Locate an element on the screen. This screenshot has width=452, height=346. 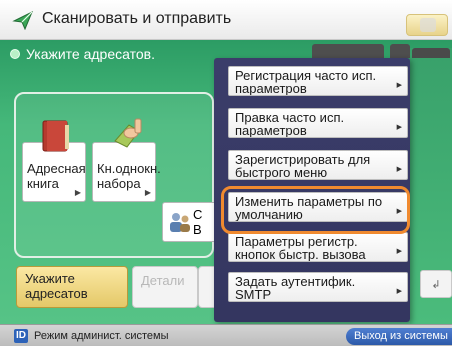
admin-id-icon: ID is located at coordinates (21, 336).